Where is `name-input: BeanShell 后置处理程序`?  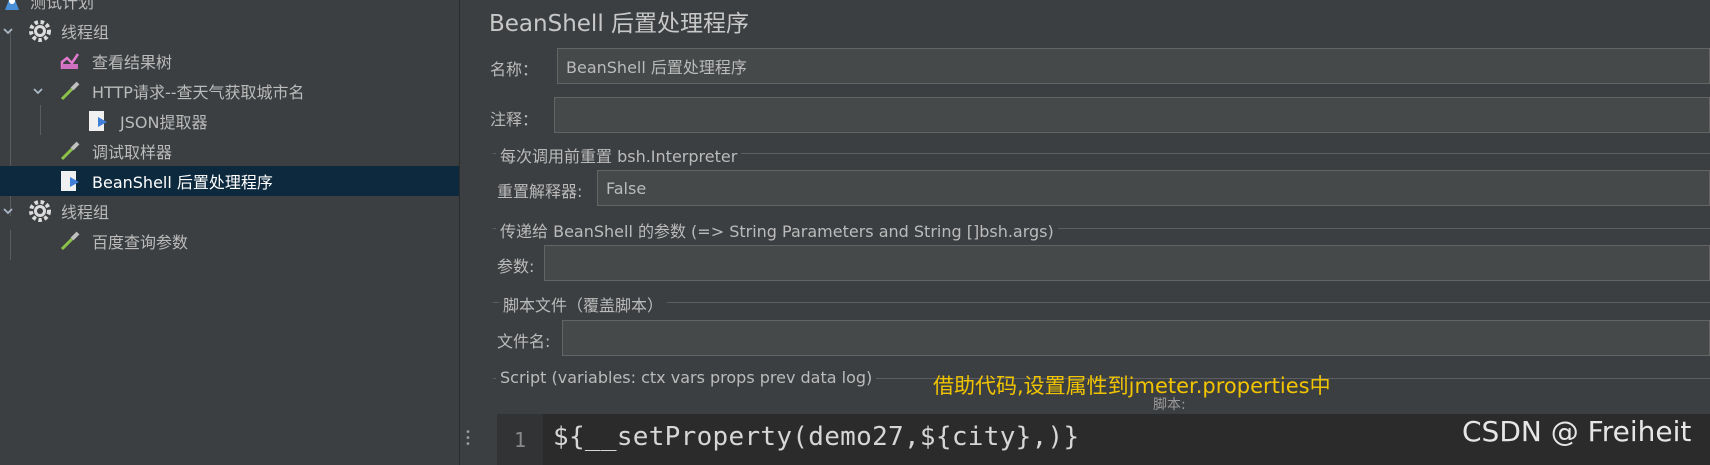 name-input: BeanShell 后置处理程序 is located at coordinates (1133, 66).